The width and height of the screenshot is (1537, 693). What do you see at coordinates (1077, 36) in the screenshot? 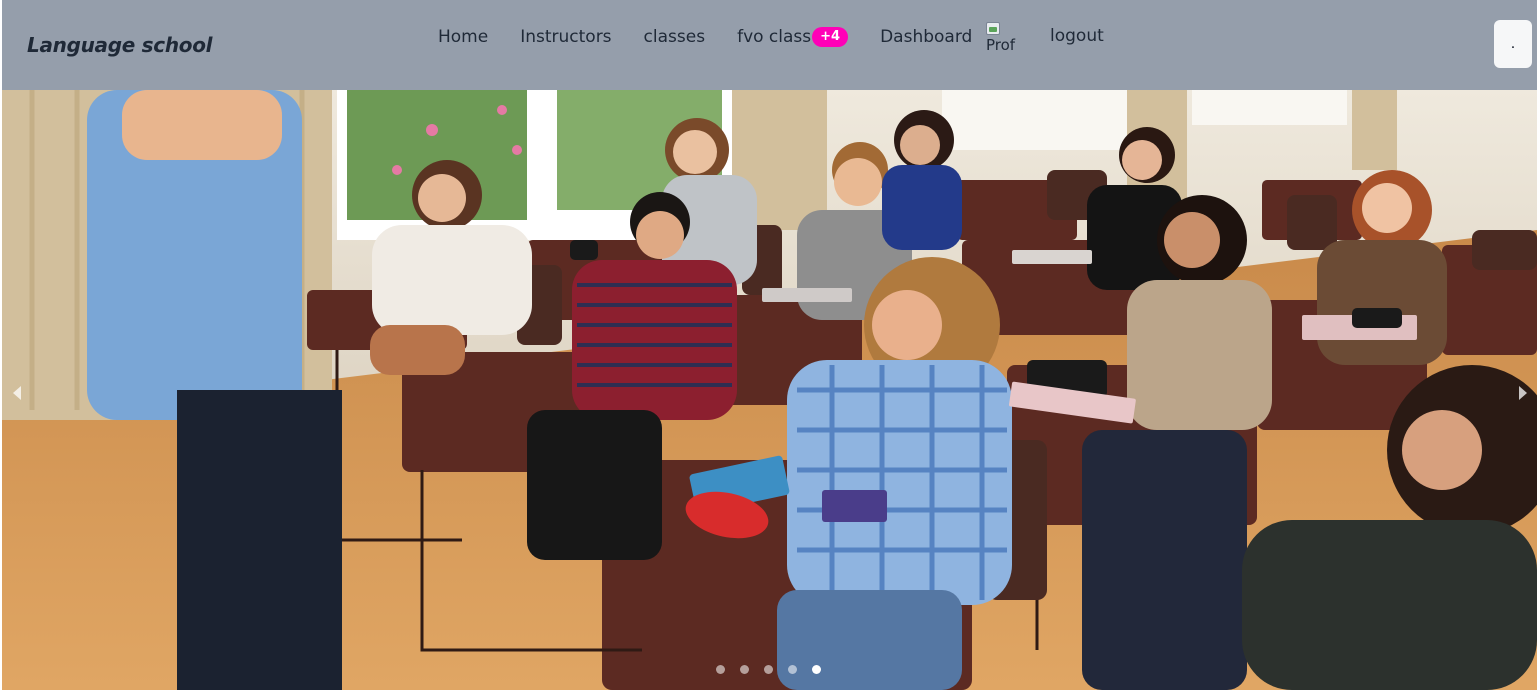
I see `nav-logout: logout` at bounding box center [1077, 36].